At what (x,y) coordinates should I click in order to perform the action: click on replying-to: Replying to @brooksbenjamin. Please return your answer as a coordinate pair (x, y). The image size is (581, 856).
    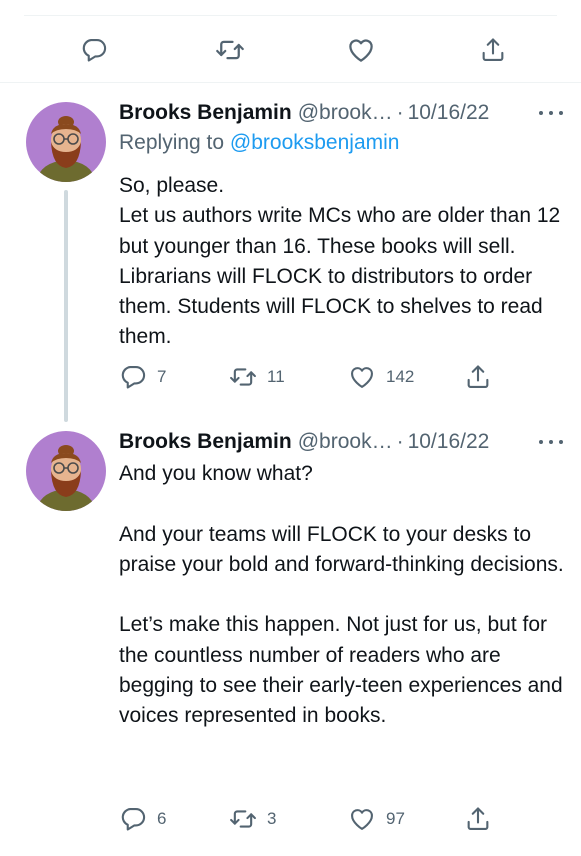
    Looking at the image, I should click on (259, 143).